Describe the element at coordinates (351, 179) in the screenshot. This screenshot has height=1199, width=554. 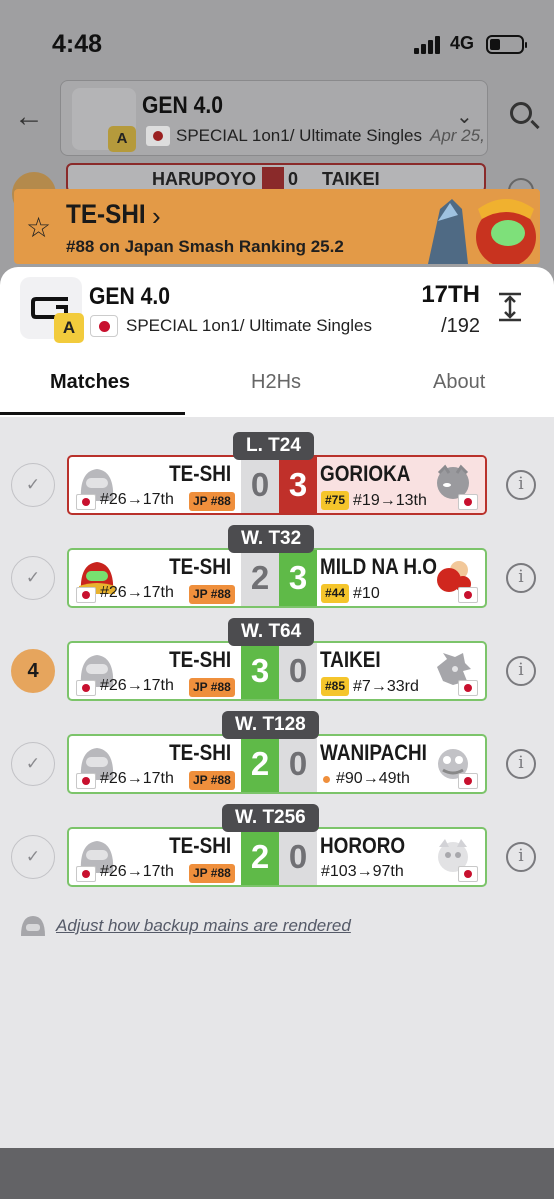
I see `peek-right-player: TAIKEI` at that location.